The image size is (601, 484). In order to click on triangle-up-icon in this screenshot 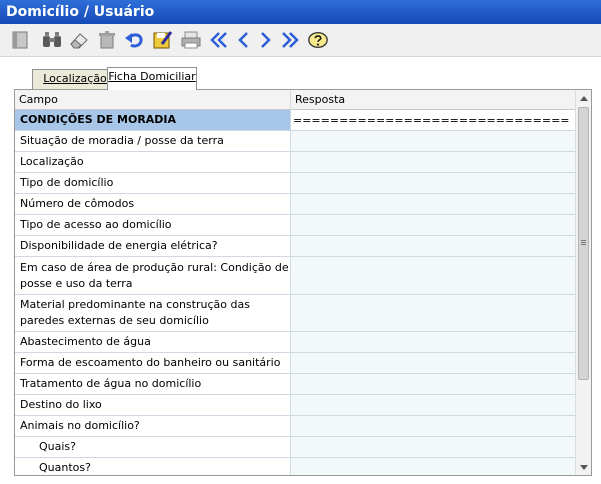, I will do `click(584, 98)`.